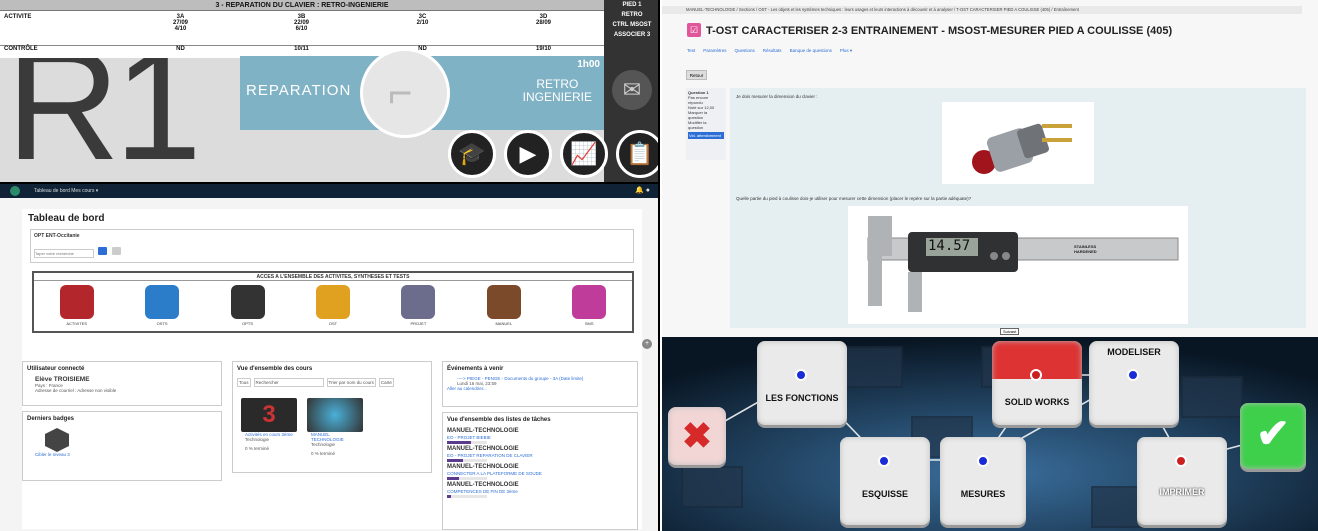  What do you see at coordinates (64, 253) in the screenshot?
I see `search-input` at bounding box center [64, 253].